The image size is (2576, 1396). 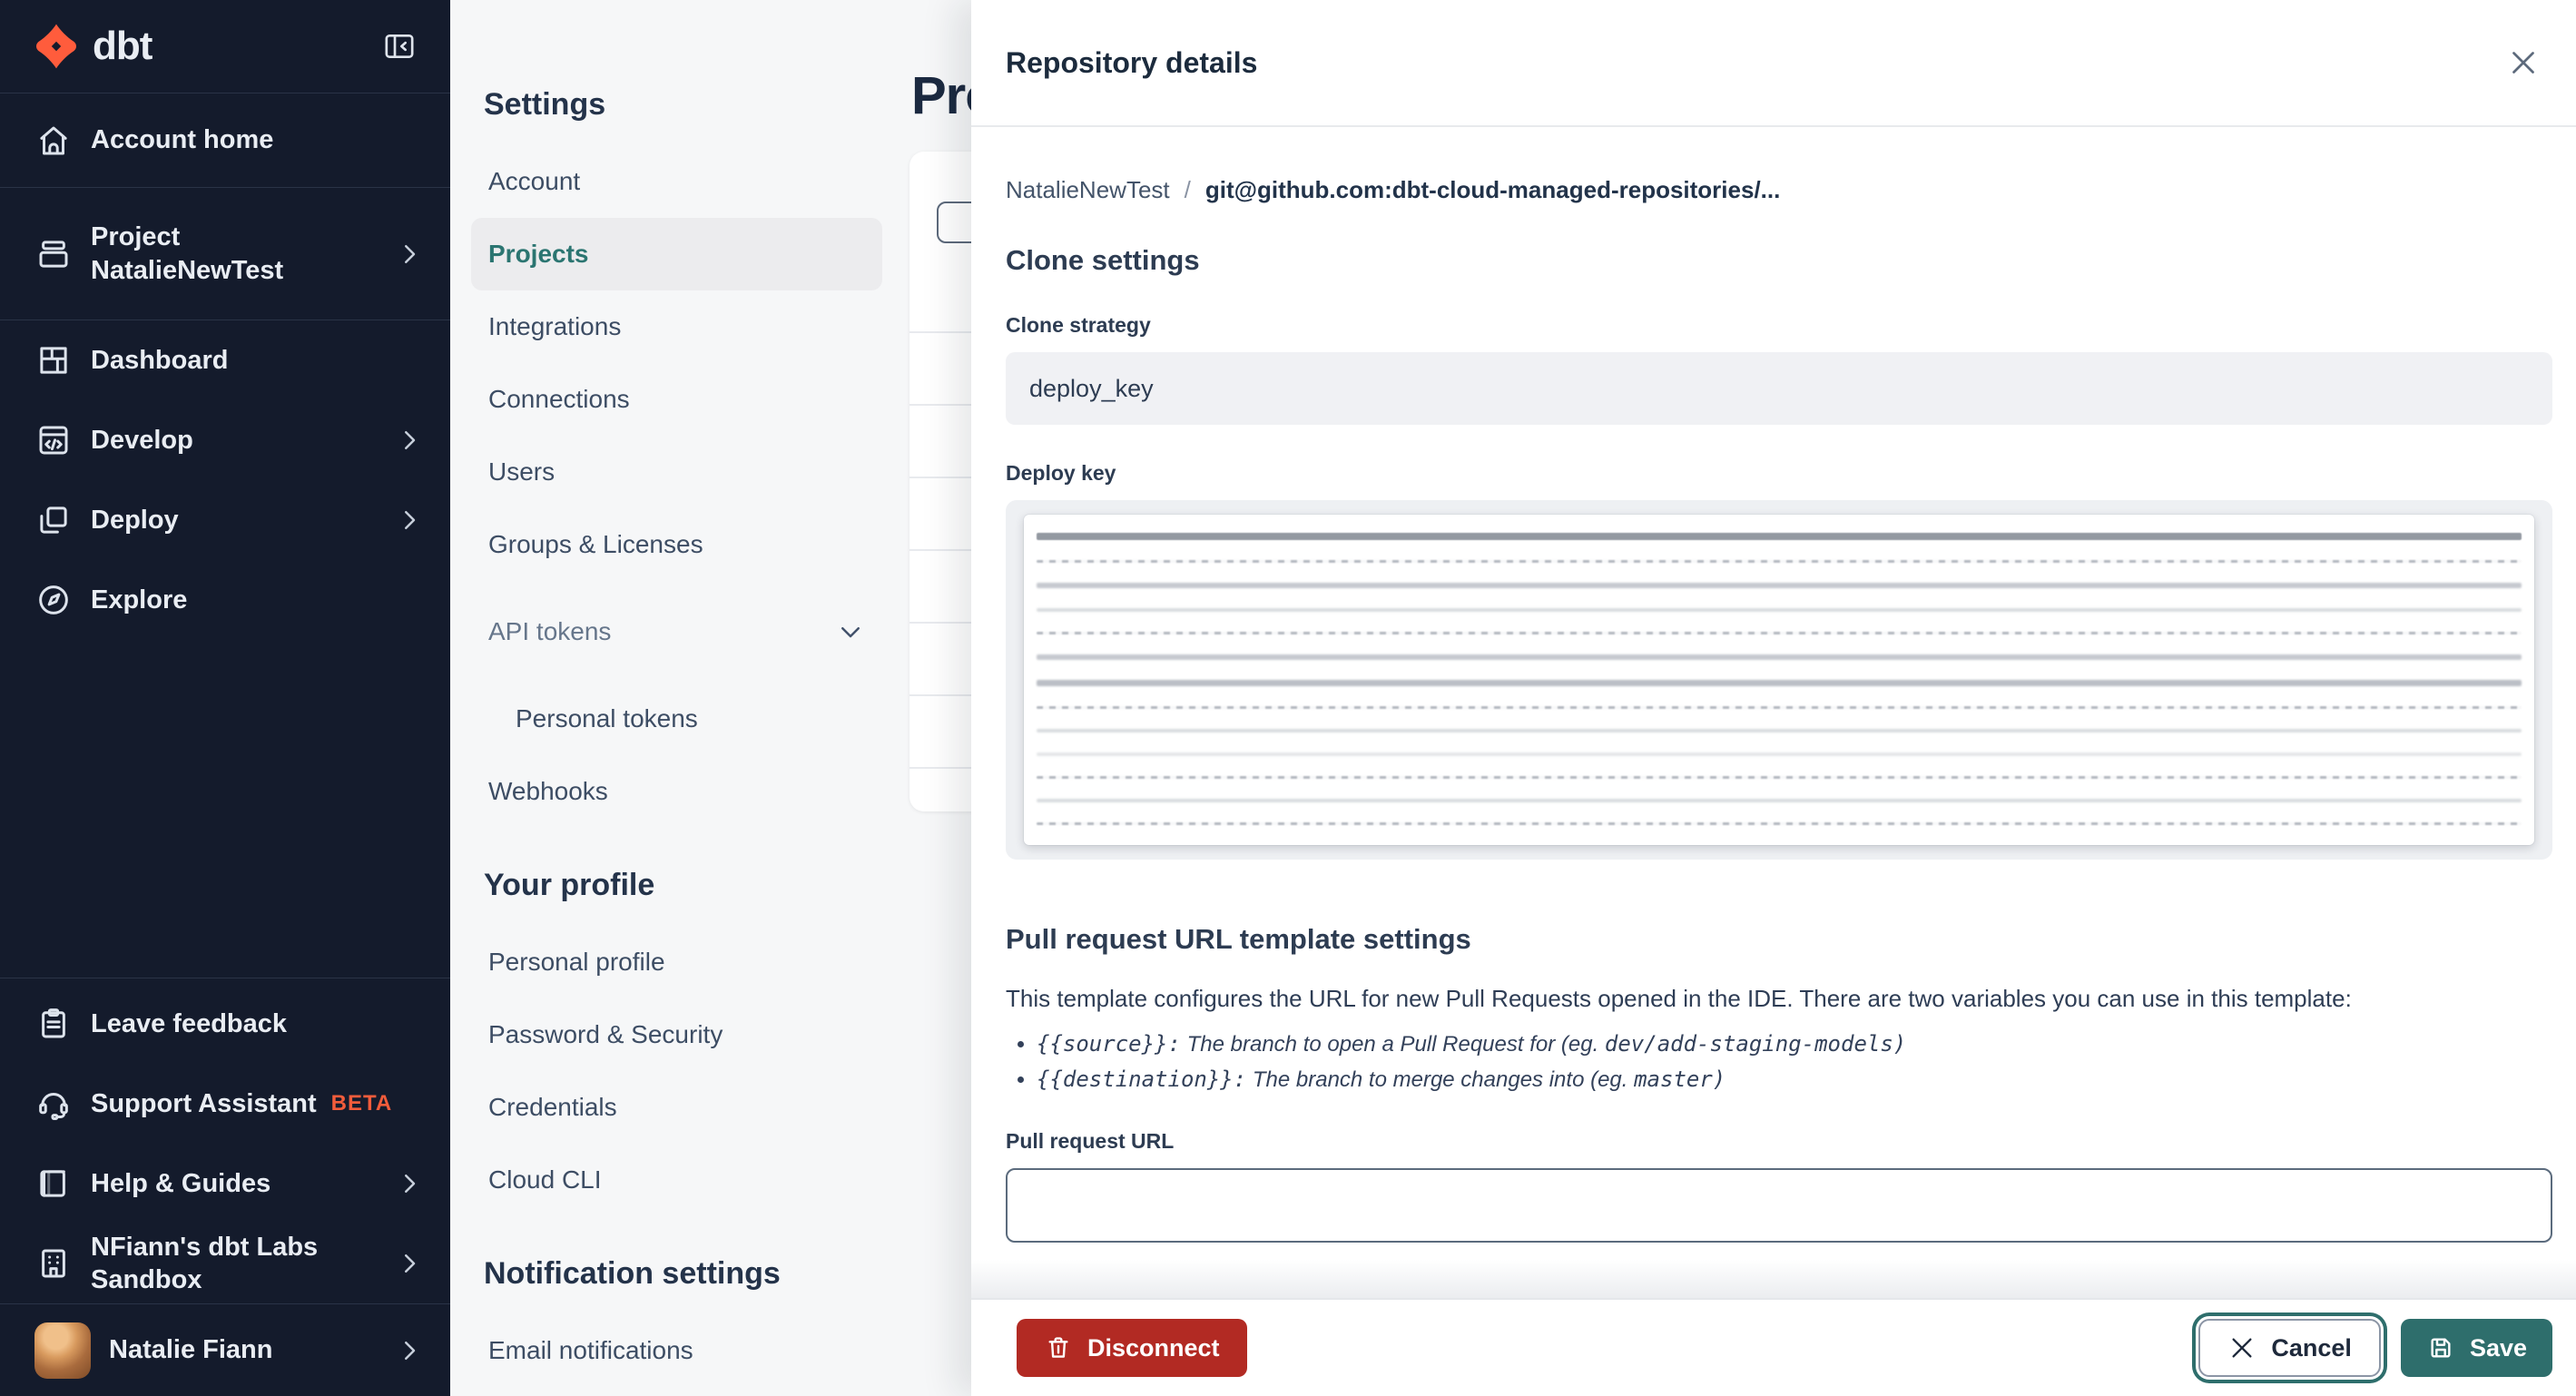 I want to click on profile-section-title: Your profile, so click(x=569, y=884).